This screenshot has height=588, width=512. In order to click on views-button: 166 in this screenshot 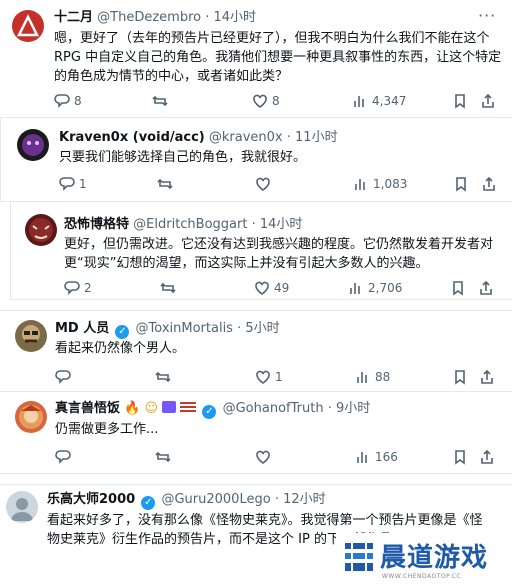, I will do `click(376, 457)`.